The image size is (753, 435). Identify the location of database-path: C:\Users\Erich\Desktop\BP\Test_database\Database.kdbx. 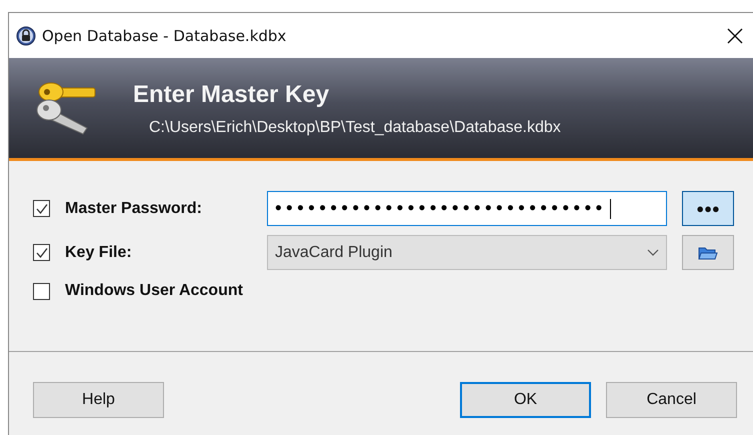
(355, 128).